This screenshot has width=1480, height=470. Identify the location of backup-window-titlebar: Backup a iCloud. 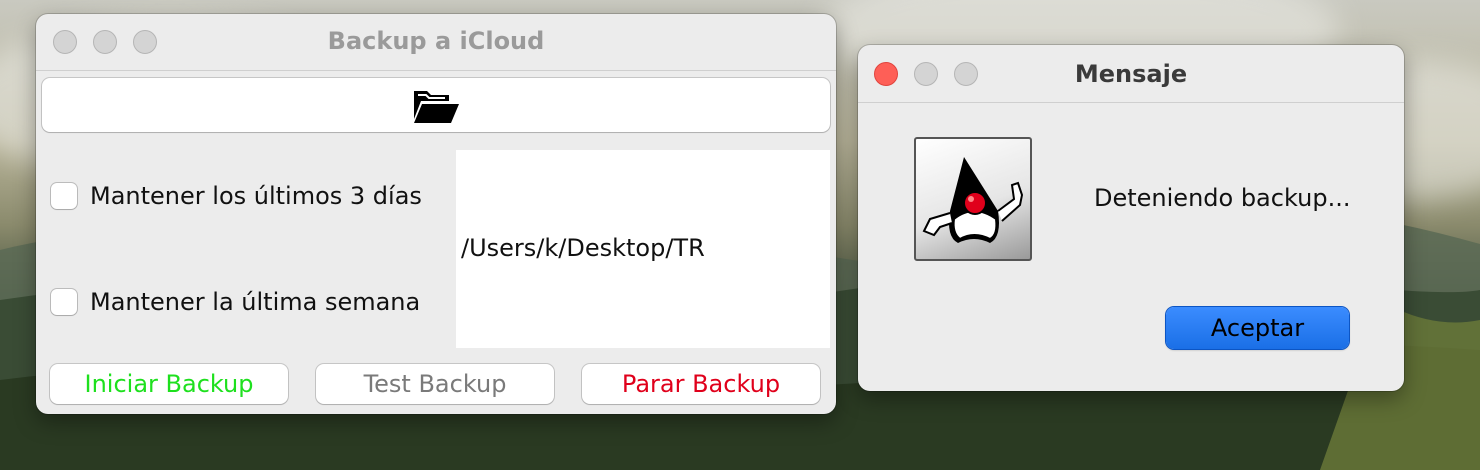
(436, 42).